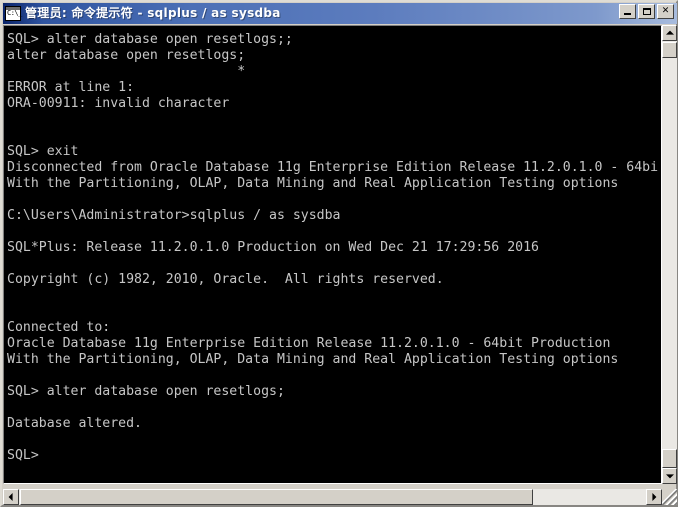 The image size is (678, 507). I want to click on vertical-scroll-thumb-top, so click(669, 50).